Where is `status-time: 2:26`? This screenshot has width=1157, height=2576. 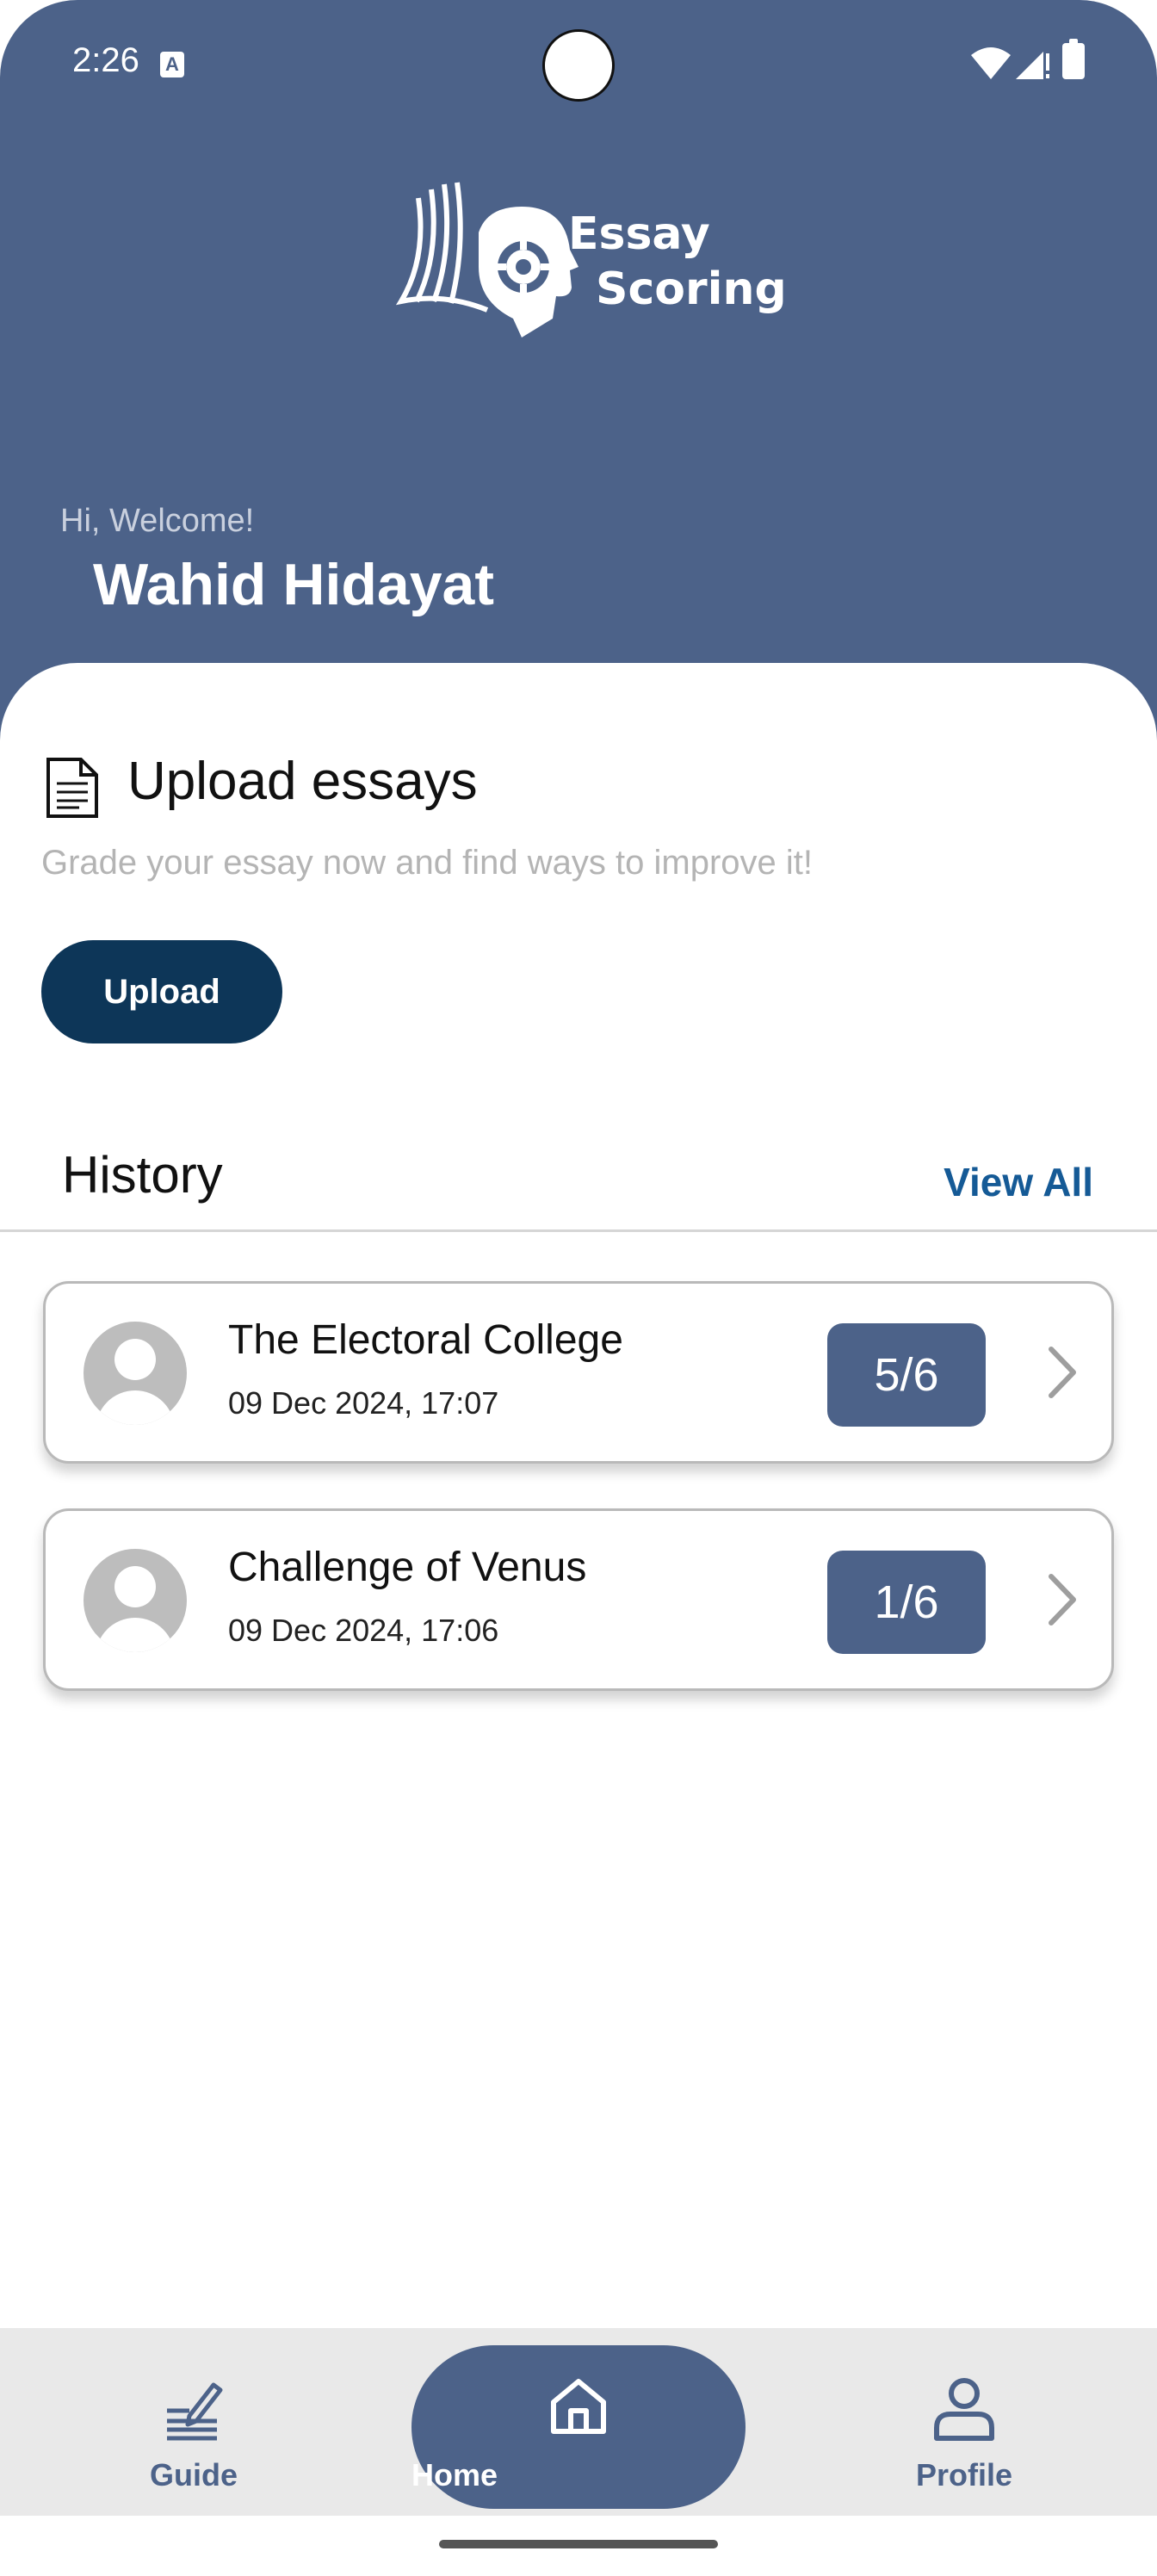
status-time: 2:26 is located at coordinates (106, 60).